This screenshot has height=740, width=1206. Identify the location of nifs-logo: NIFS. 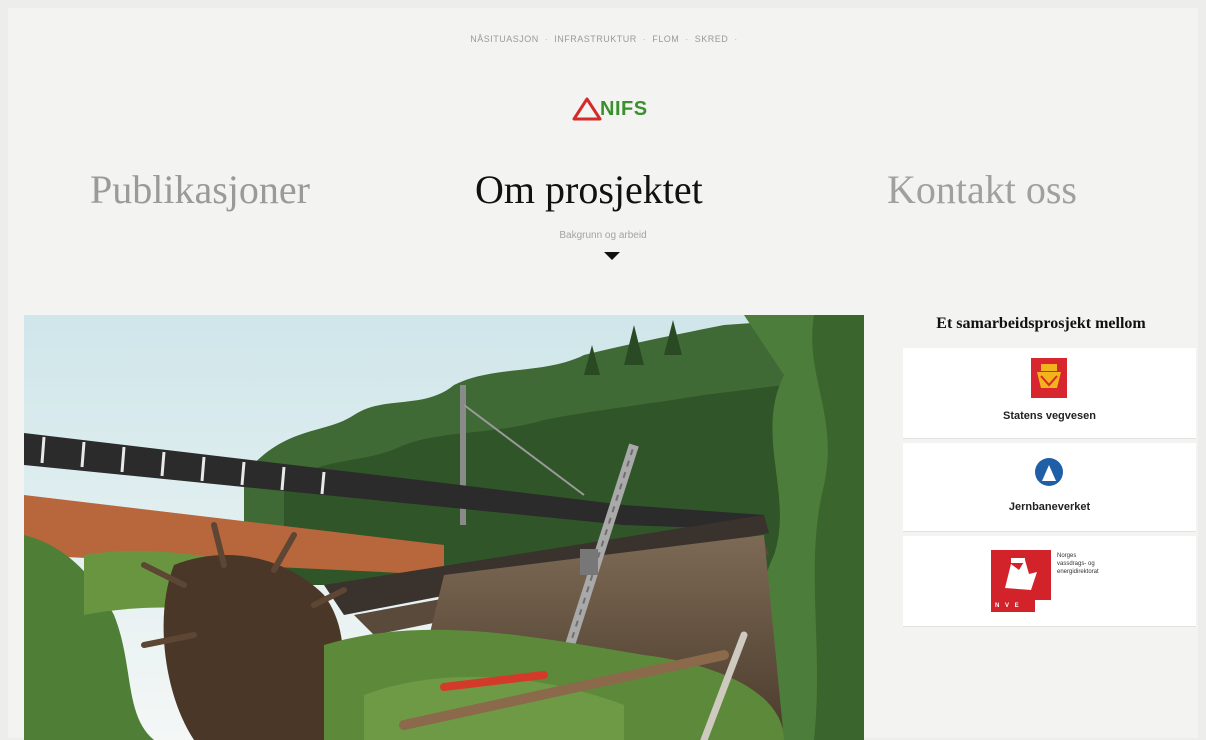
(610, 109).